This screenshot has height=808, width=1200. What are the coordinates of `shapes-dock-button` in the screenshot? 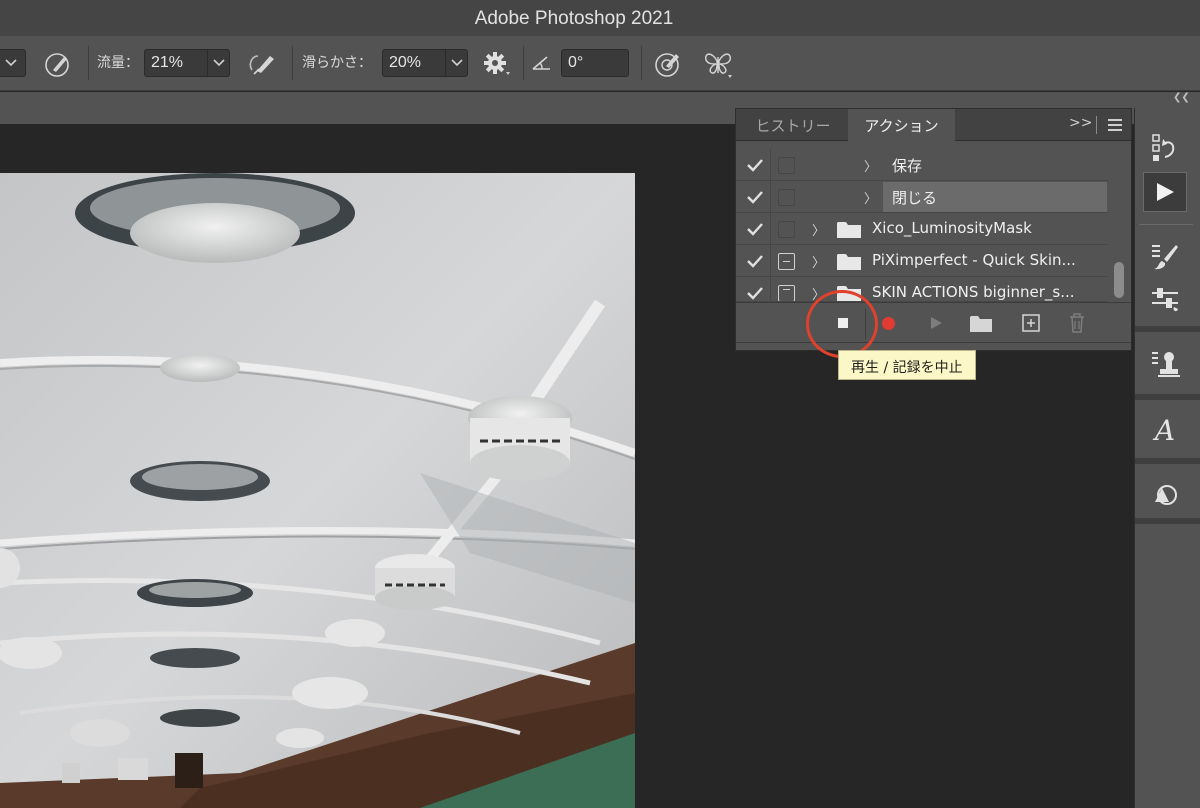 It's located at (1165, 494).